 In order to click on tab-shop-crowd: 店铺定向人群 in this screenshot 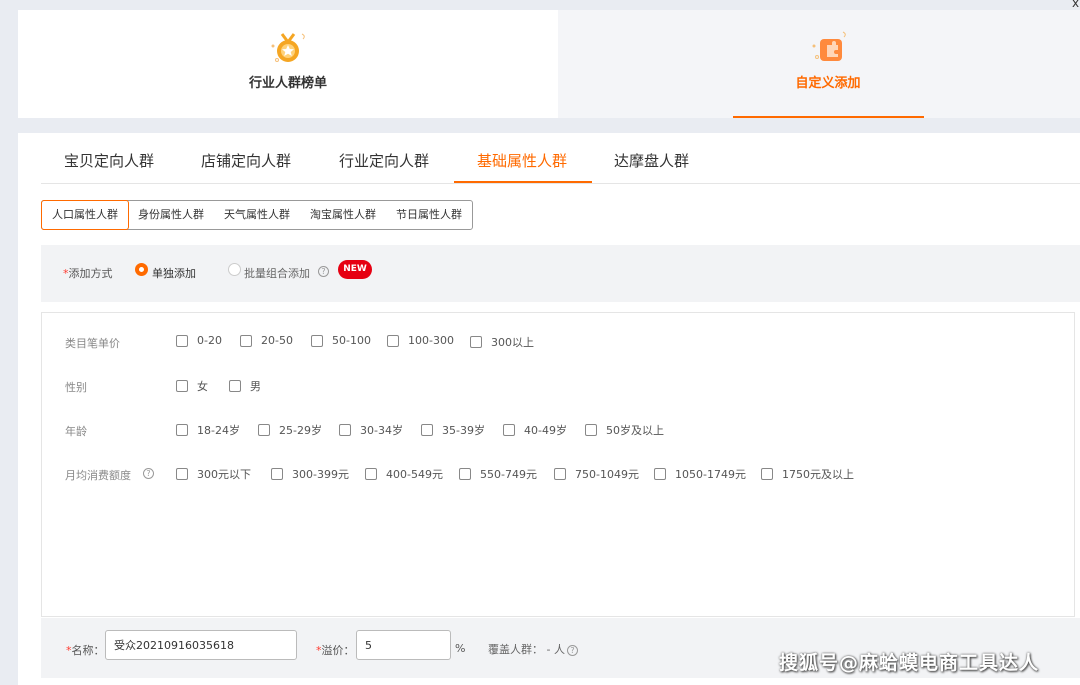, I will do `click(246, 160)`.